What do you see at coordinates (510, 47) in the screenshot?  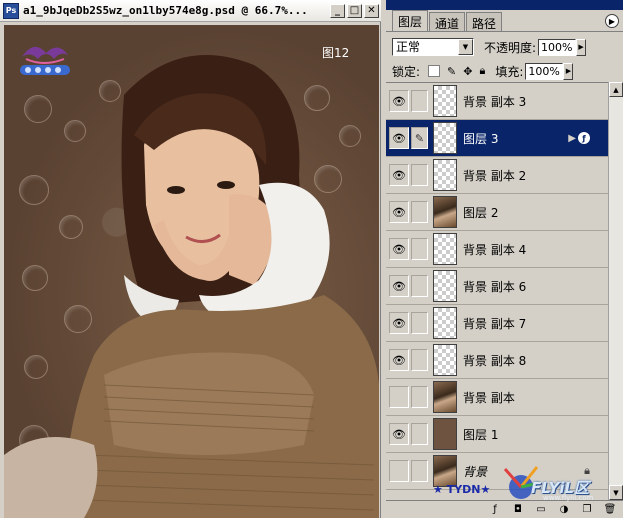 I see `opacity-label: 不透明度:` at bounding box center [510, 47].